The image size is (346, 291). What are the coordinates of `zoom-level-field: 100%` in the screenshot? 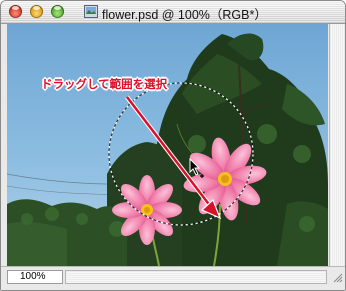 It's located at (35, 277).